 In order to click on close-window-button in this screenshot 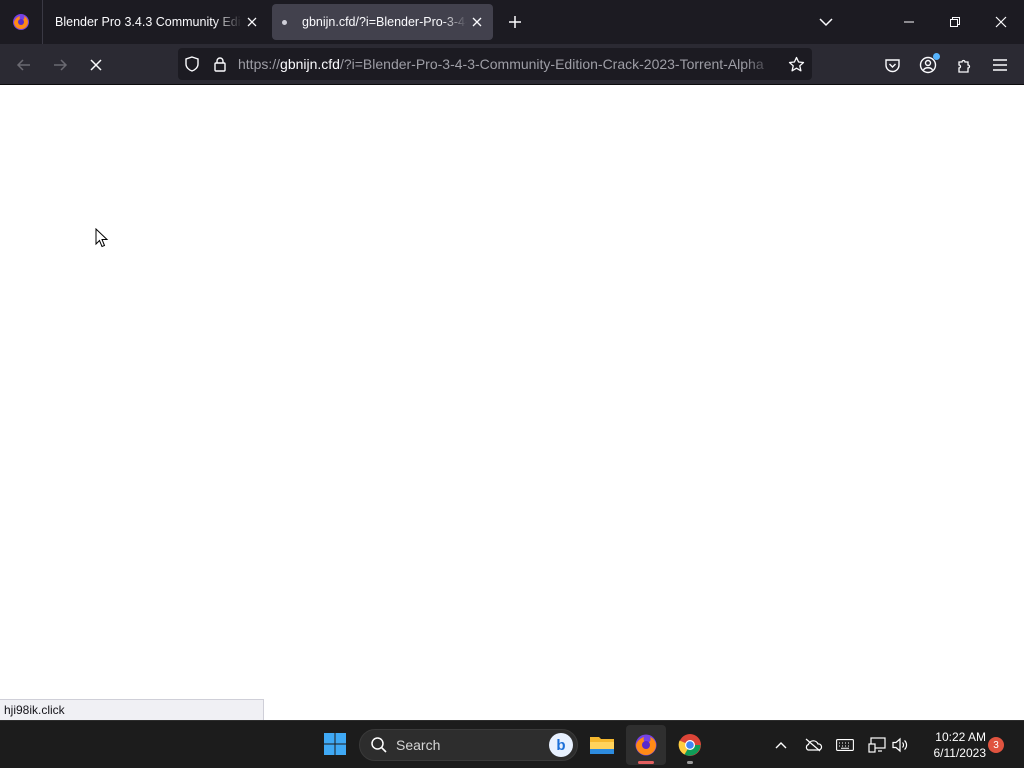, I will do `click(1001, 22)`.